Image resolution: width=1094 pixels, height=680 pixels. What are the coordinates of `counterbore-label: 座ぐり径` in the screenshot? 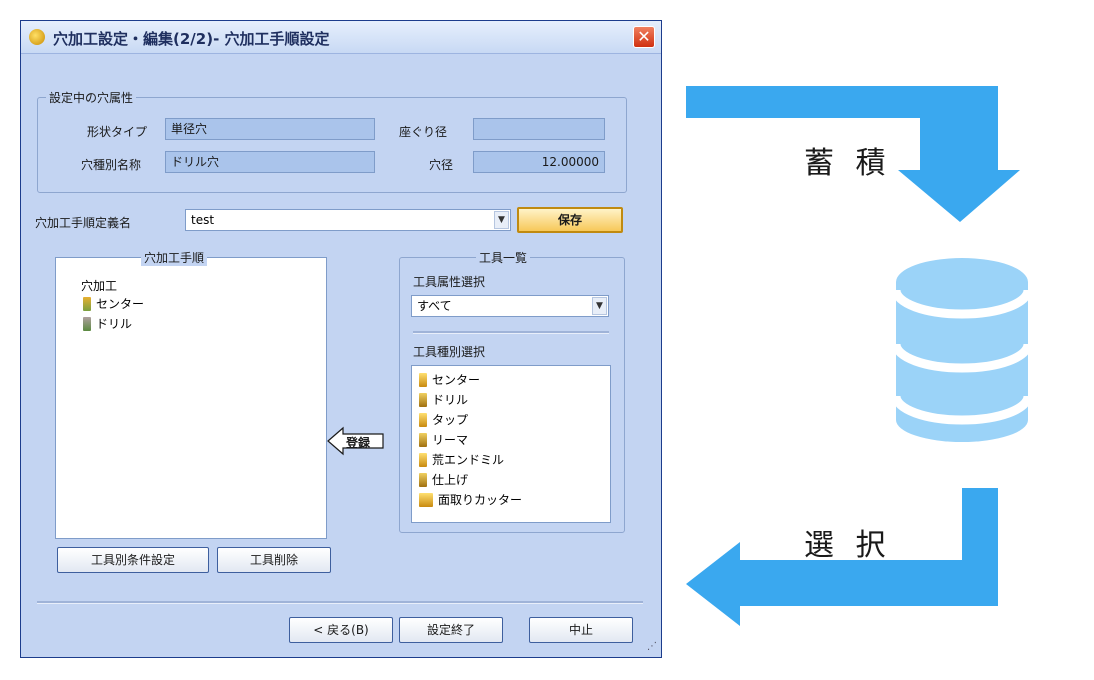 It's located at (423, 132).